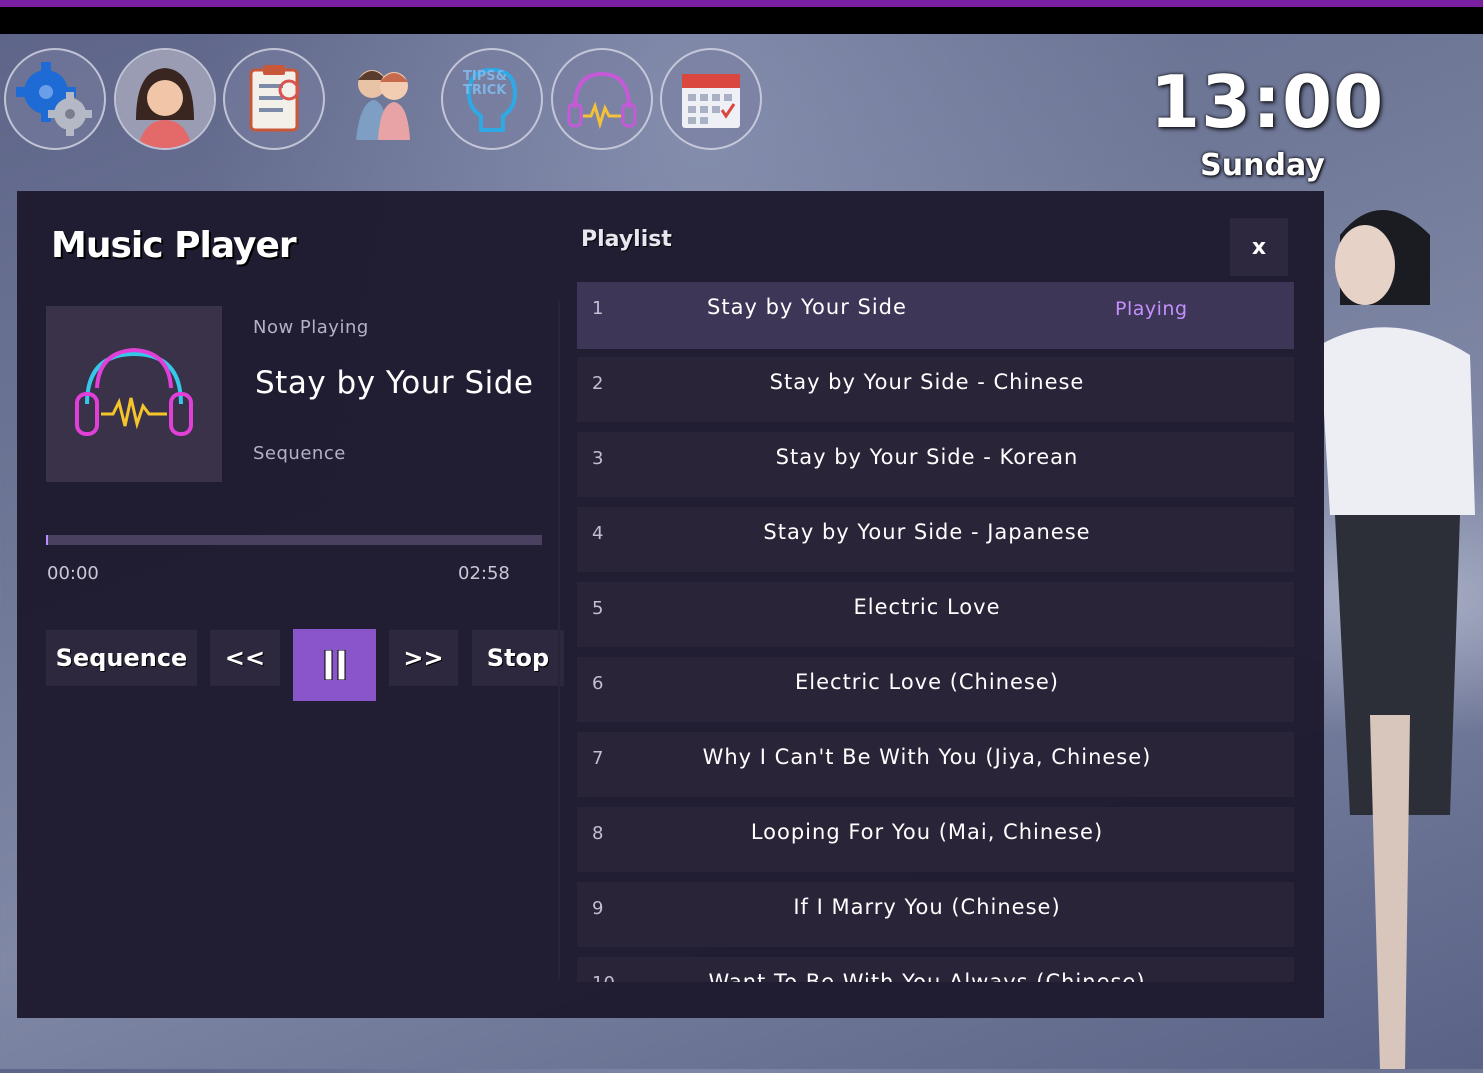  I want to click on calendar-icon, so click(711, 99).